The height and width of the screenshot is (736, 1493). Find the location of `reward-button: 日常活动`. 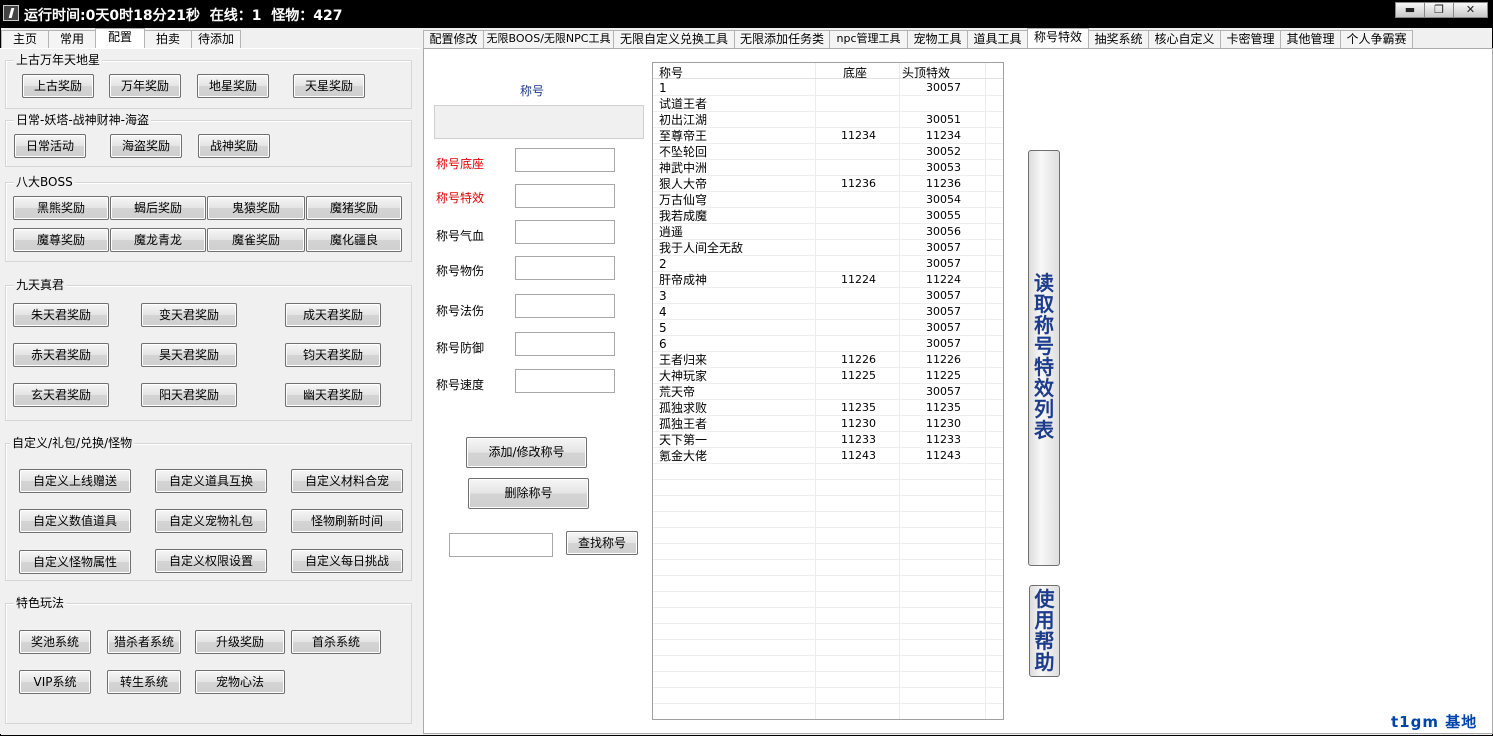

reward-button: 日常活动 is located at coordinates (50, 146).